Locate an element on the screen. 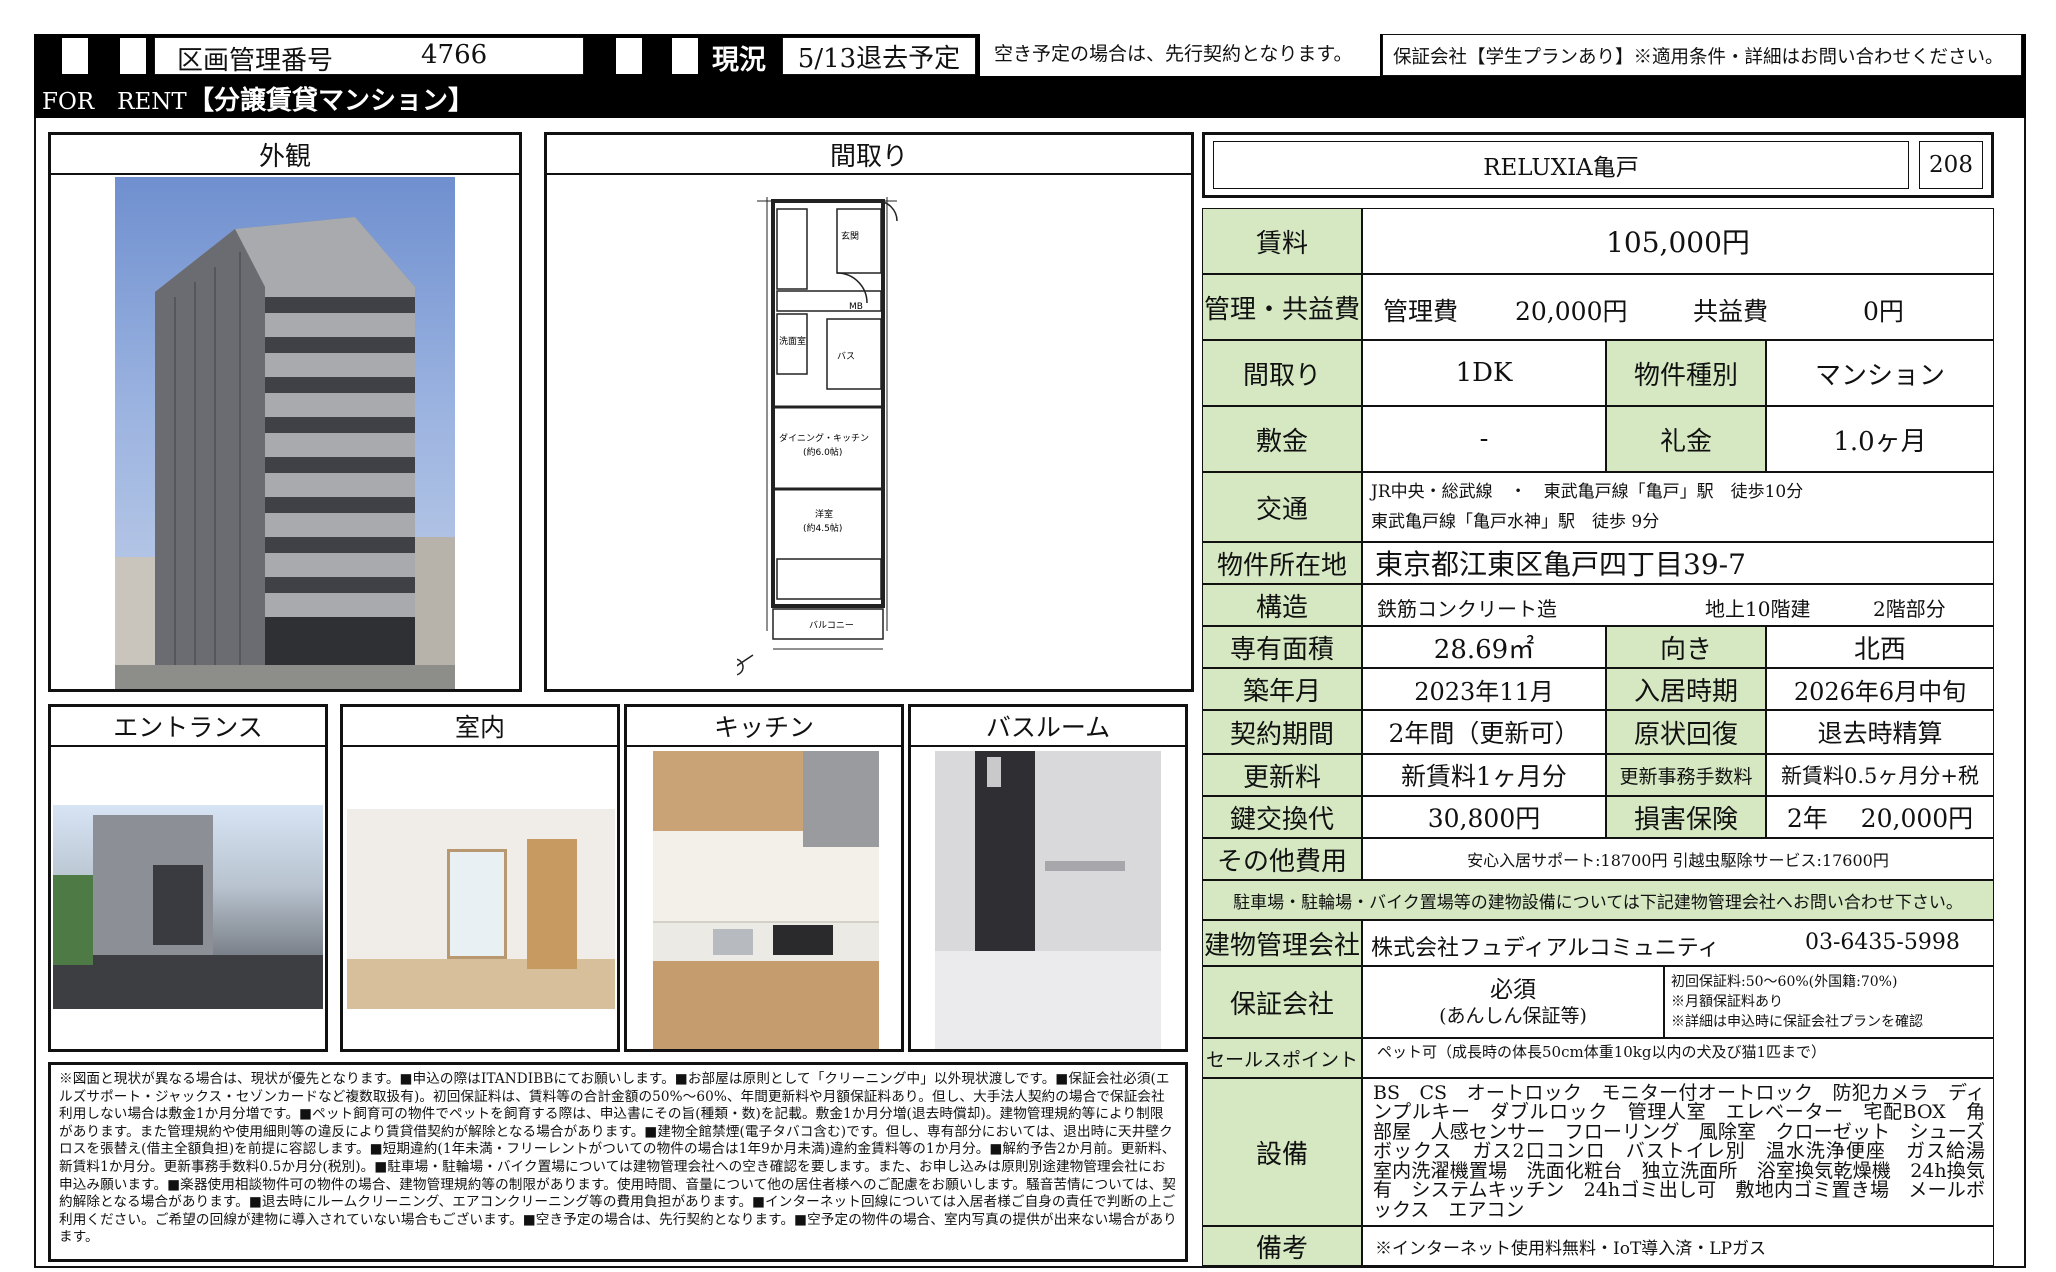  exterior-photo is located at coordinates (285, 433).